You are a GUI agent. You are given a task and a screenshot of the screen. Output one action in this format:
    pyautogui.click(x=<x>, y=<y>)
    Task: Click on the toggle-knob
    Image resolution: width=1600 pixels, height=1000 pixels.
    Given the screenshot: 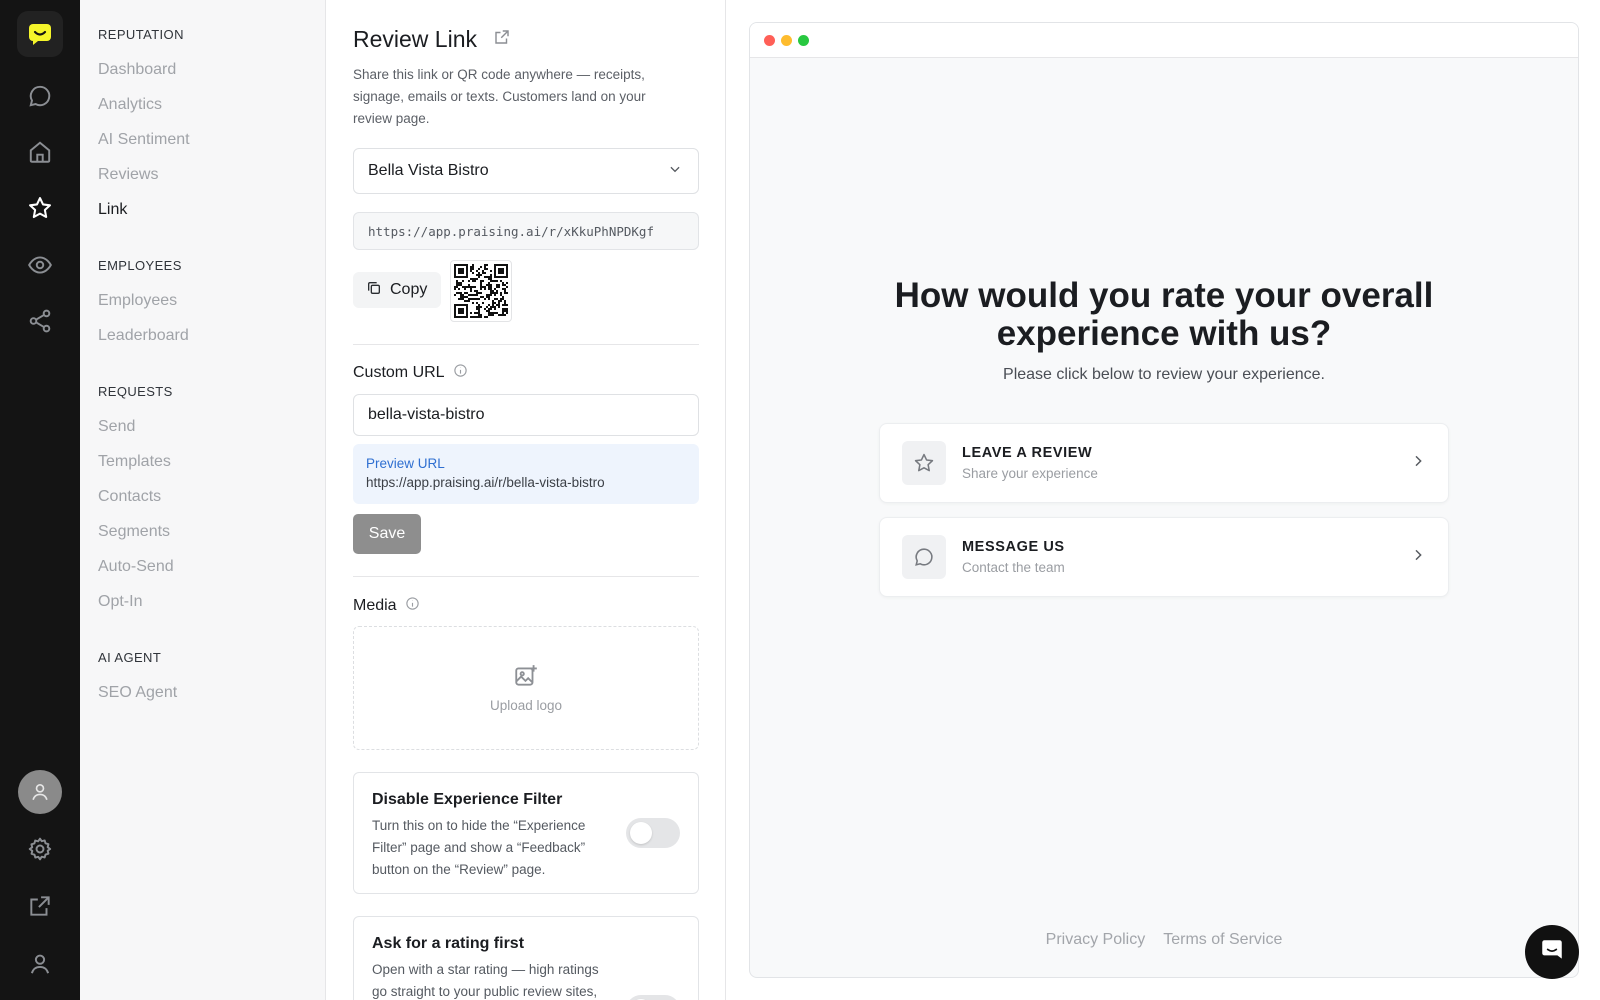 What is the action you would take?
    pyautogui.click(x=641, y=833)
    